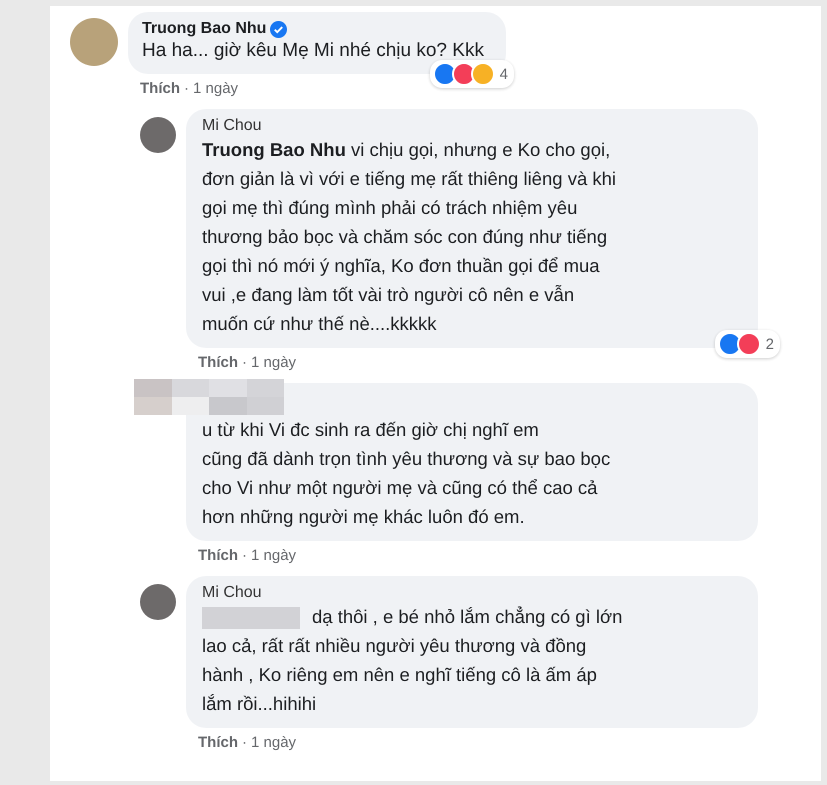 The width and height of the screenshot is (827, 785). Describe the element at coordinates (406, 473) in the screenshot. I see `comment-text: u từ khi Vi đc sinh ra đến giờ chị nghĩ em cũng đã dành trọn tình yêu thương và sự bao bọc cho Vi như một người mẹ và cũng có thể cao cả hơn những người mẹ khác luôn đó em.` at that location.